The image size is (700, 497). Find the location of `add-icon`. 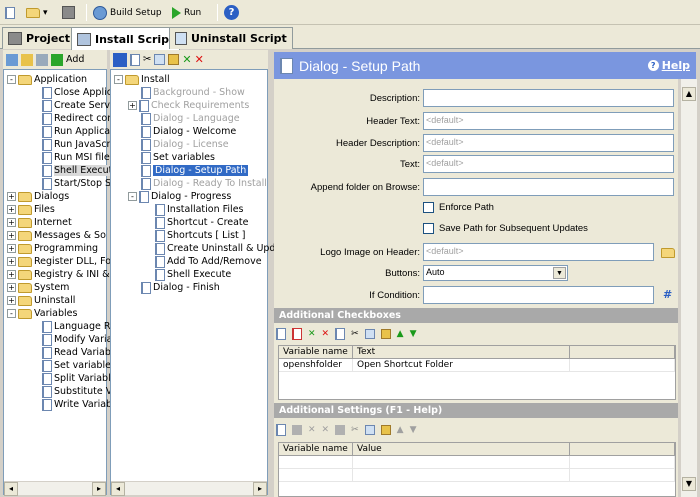

add-icon is located at coordinates (57, 59).